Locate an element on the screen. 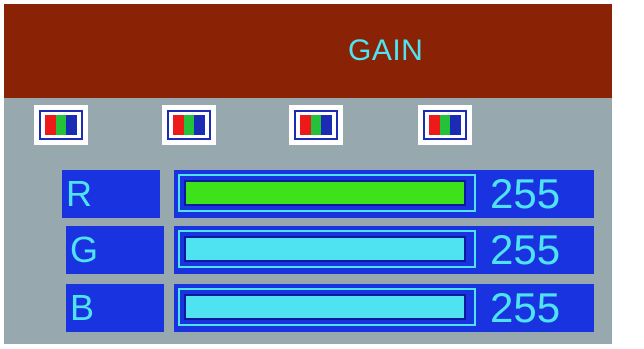 This screenshot has height=349, width=644. color-preset-1-icon is located at coordinates (61, 125).